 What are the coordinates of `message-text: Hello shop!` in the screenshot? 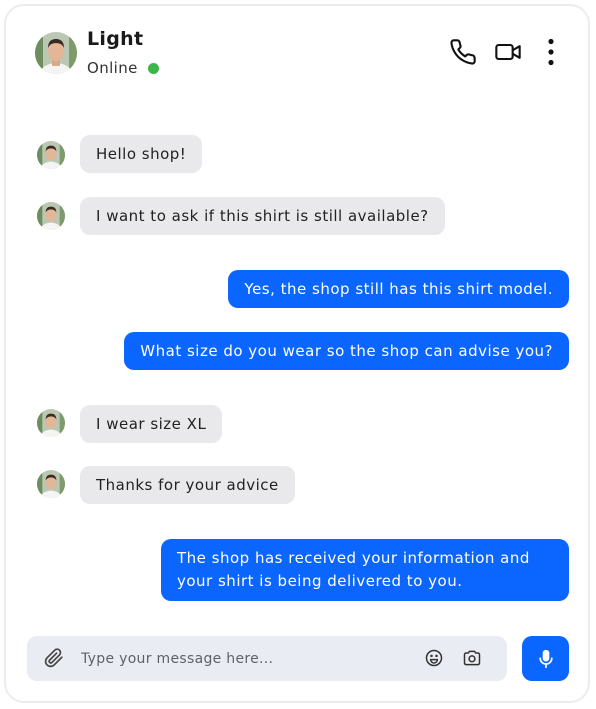 It's located at (141, 154).